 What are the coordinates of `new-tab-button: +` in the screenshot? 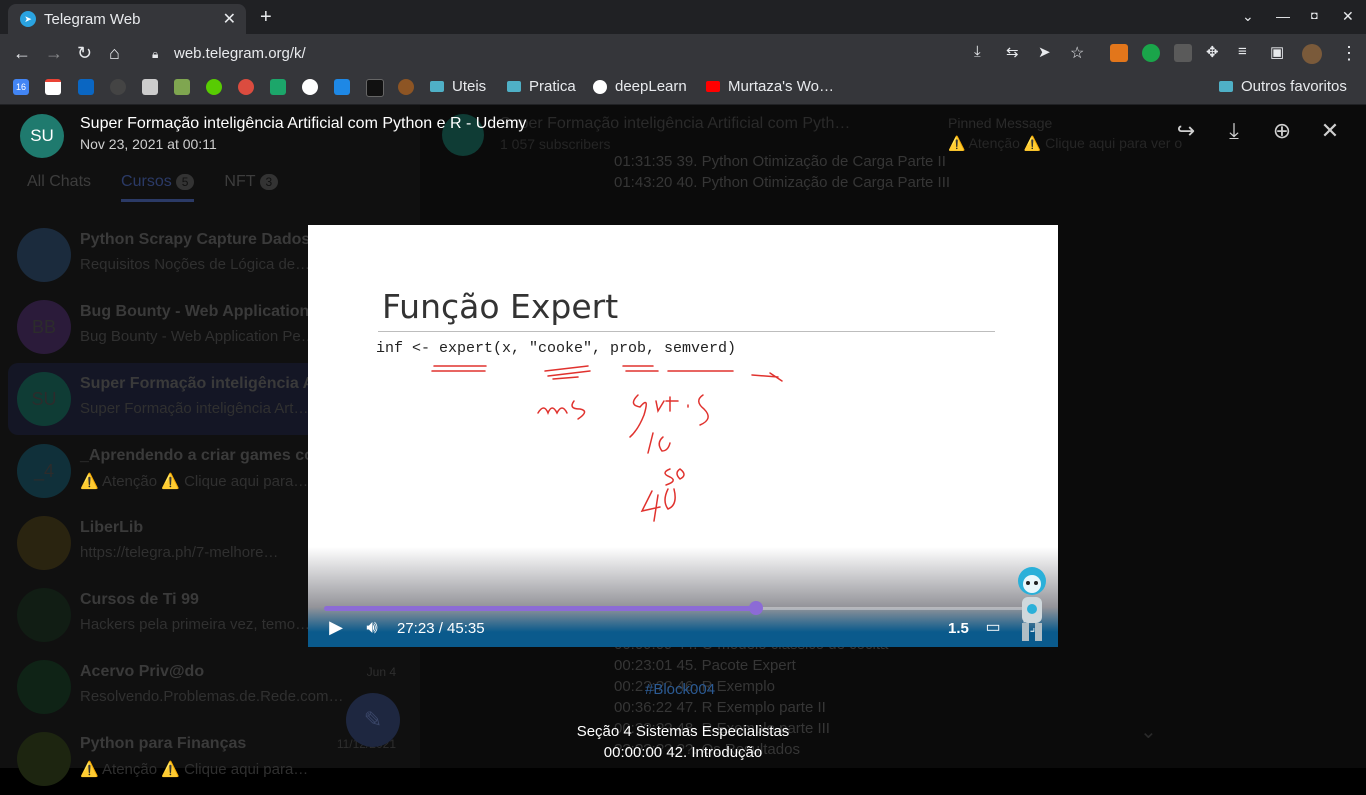 It's located at (266, 17).